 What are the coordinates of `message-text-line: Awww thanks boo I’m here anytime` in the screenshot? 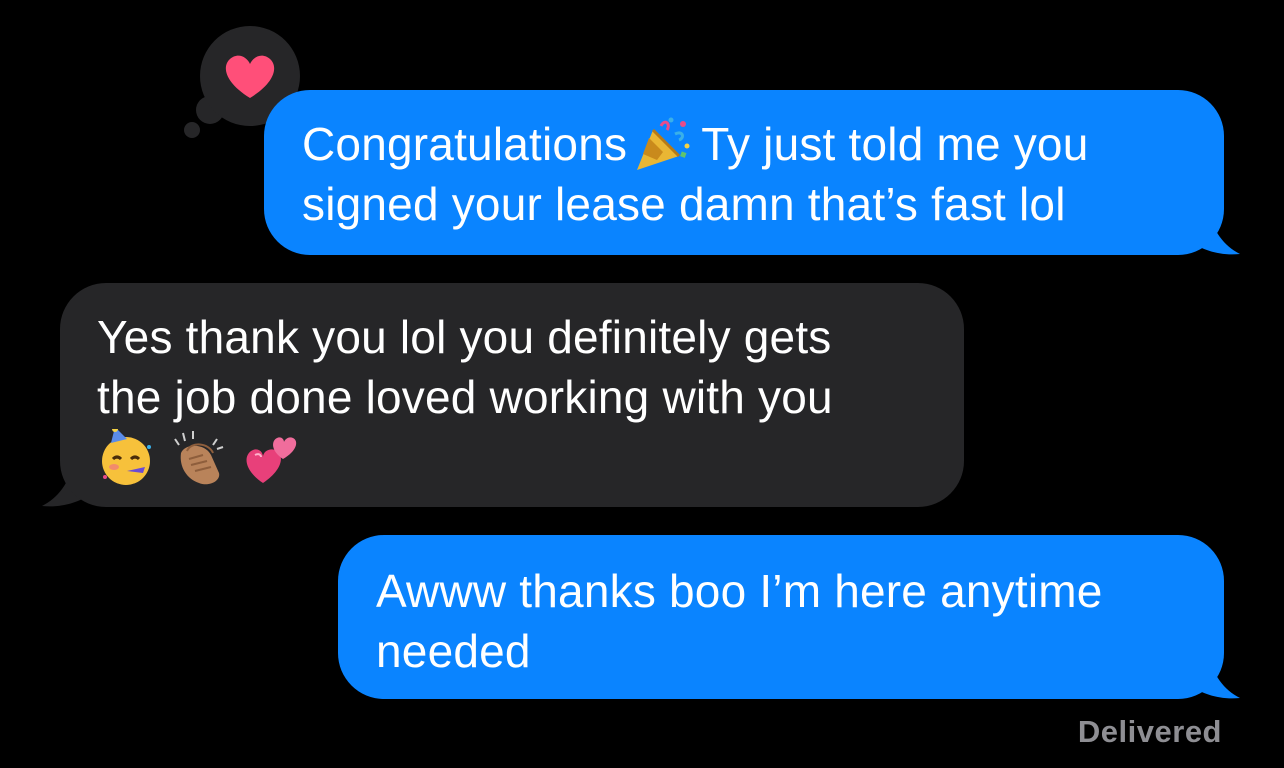 It's located at (739, 591).